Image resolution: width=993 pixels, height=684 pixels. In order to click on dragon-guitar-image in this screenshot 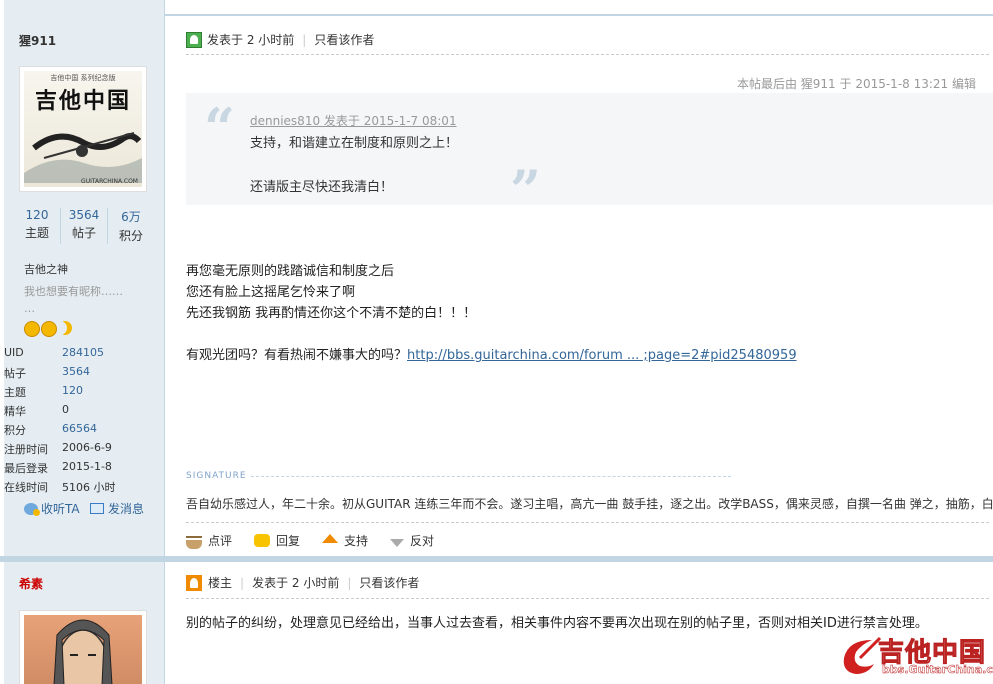, I will do `click(83, 157)`.